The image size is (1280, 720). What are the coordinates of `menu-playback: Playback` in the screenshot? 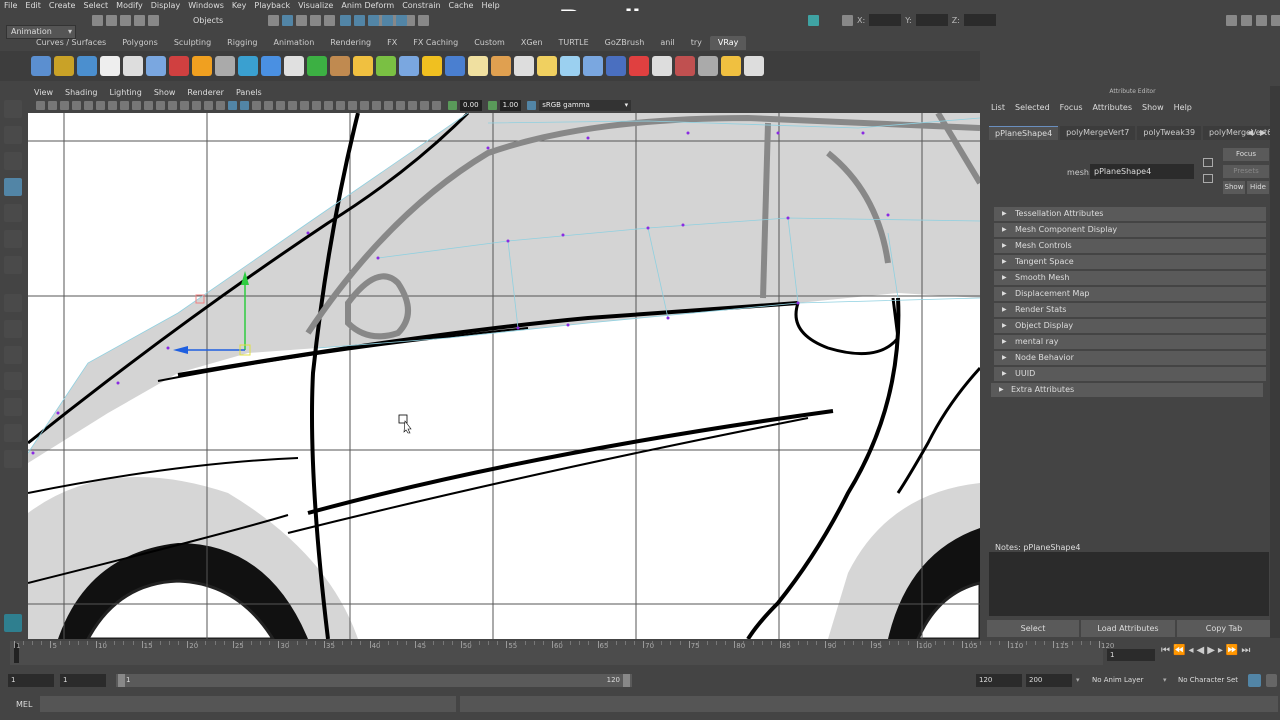 It's located at (272, 5).